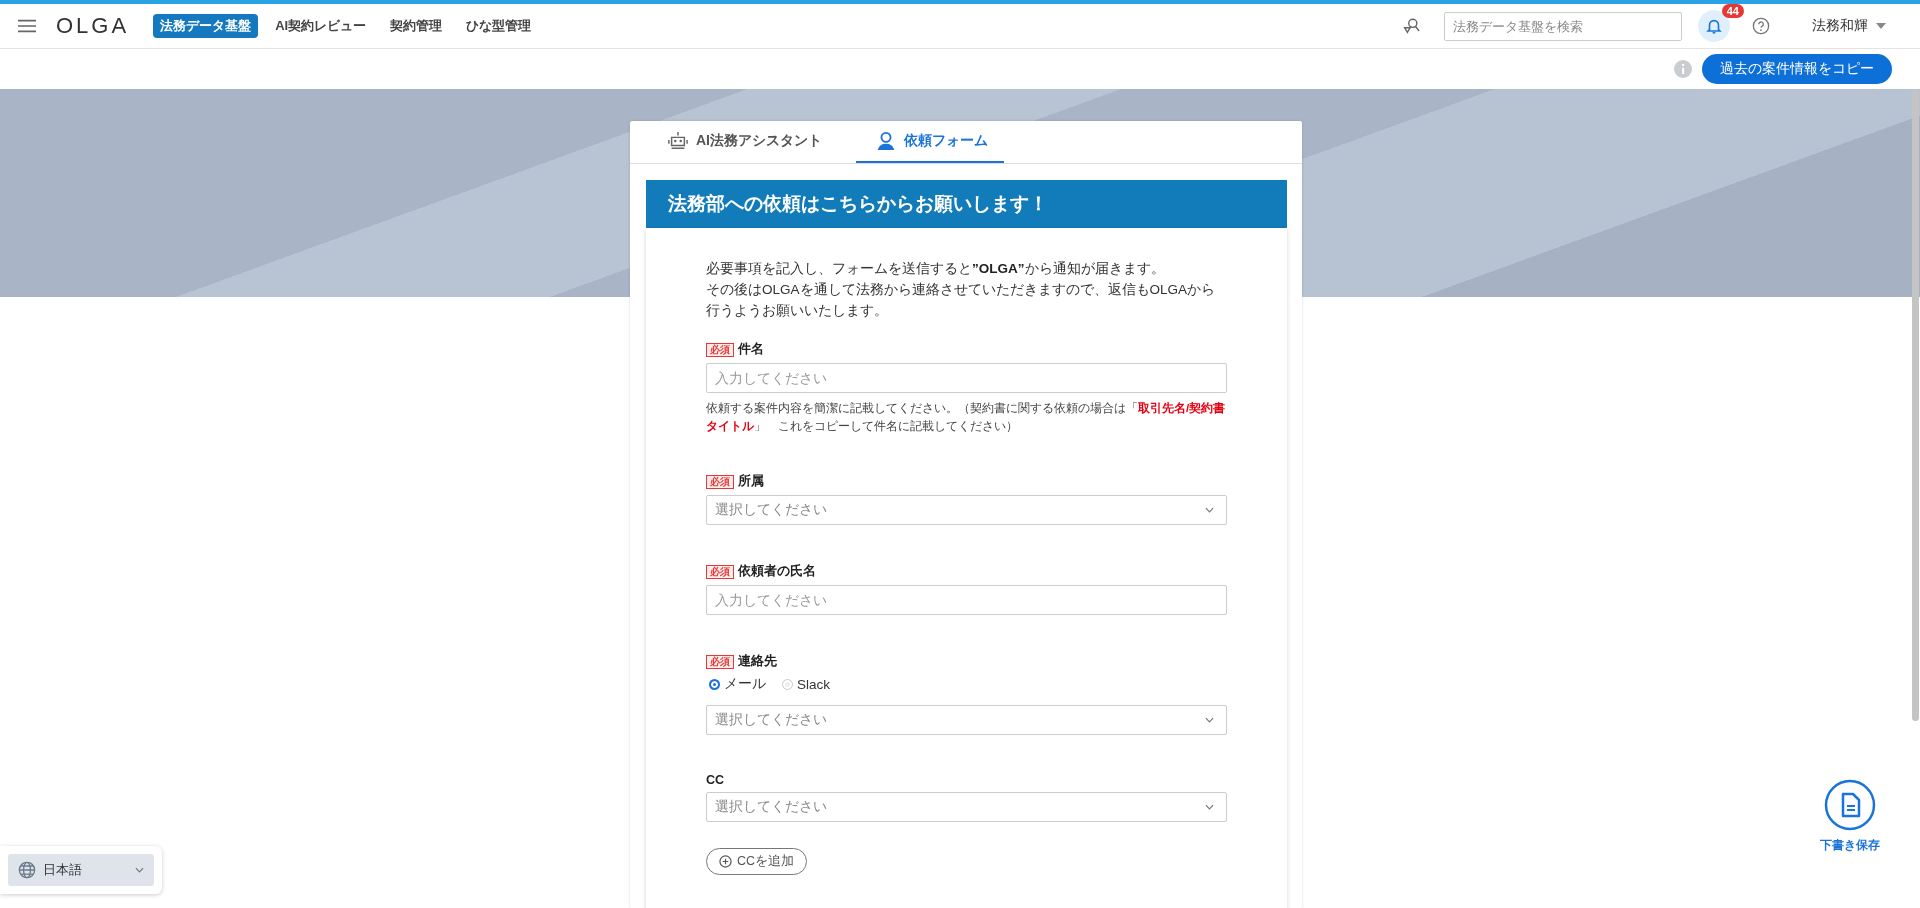  Describe the element at coordinates (757, 661) in the screenshot. I see `field-label: 連絡先` at that location.